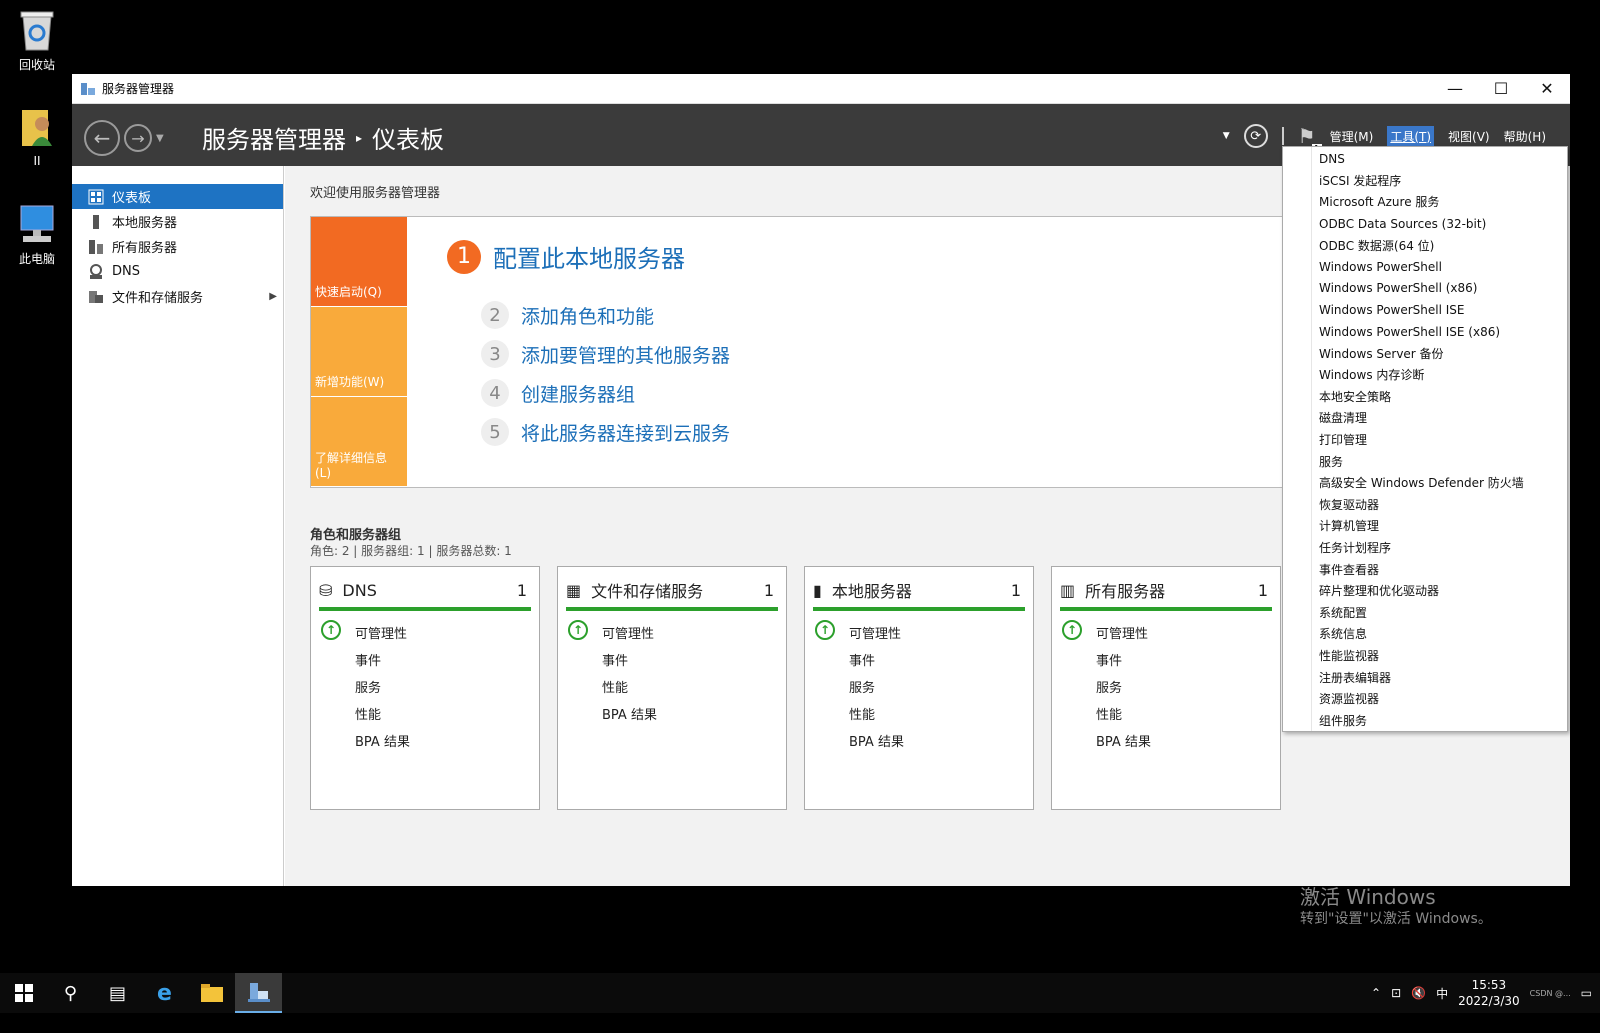  What do you see at coordinates (117, 993) in the screenshot?
I see `task-view-button: ▤` at bounding box center [117, 993].